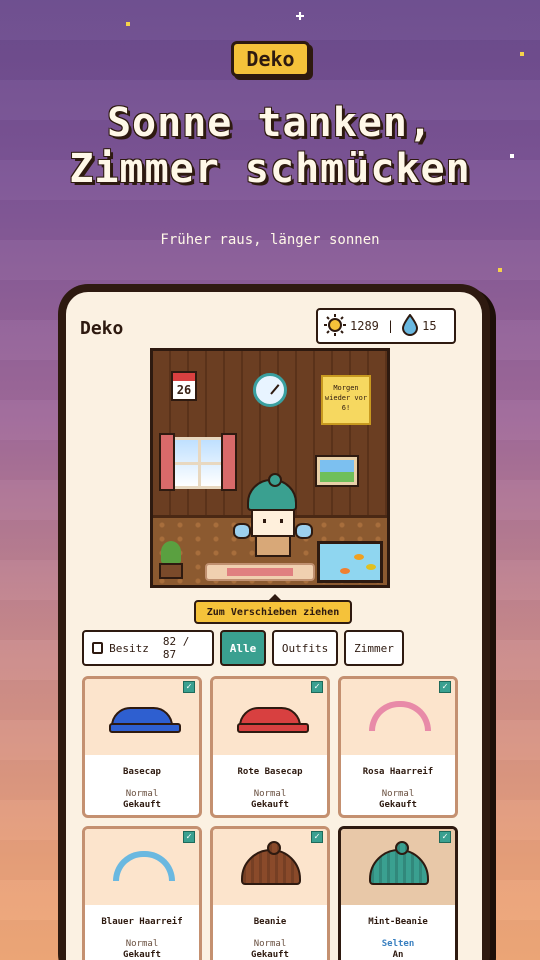  Describe the element at coordinates (273, 521) in the screenshot. I see `character-avatar` at that location.